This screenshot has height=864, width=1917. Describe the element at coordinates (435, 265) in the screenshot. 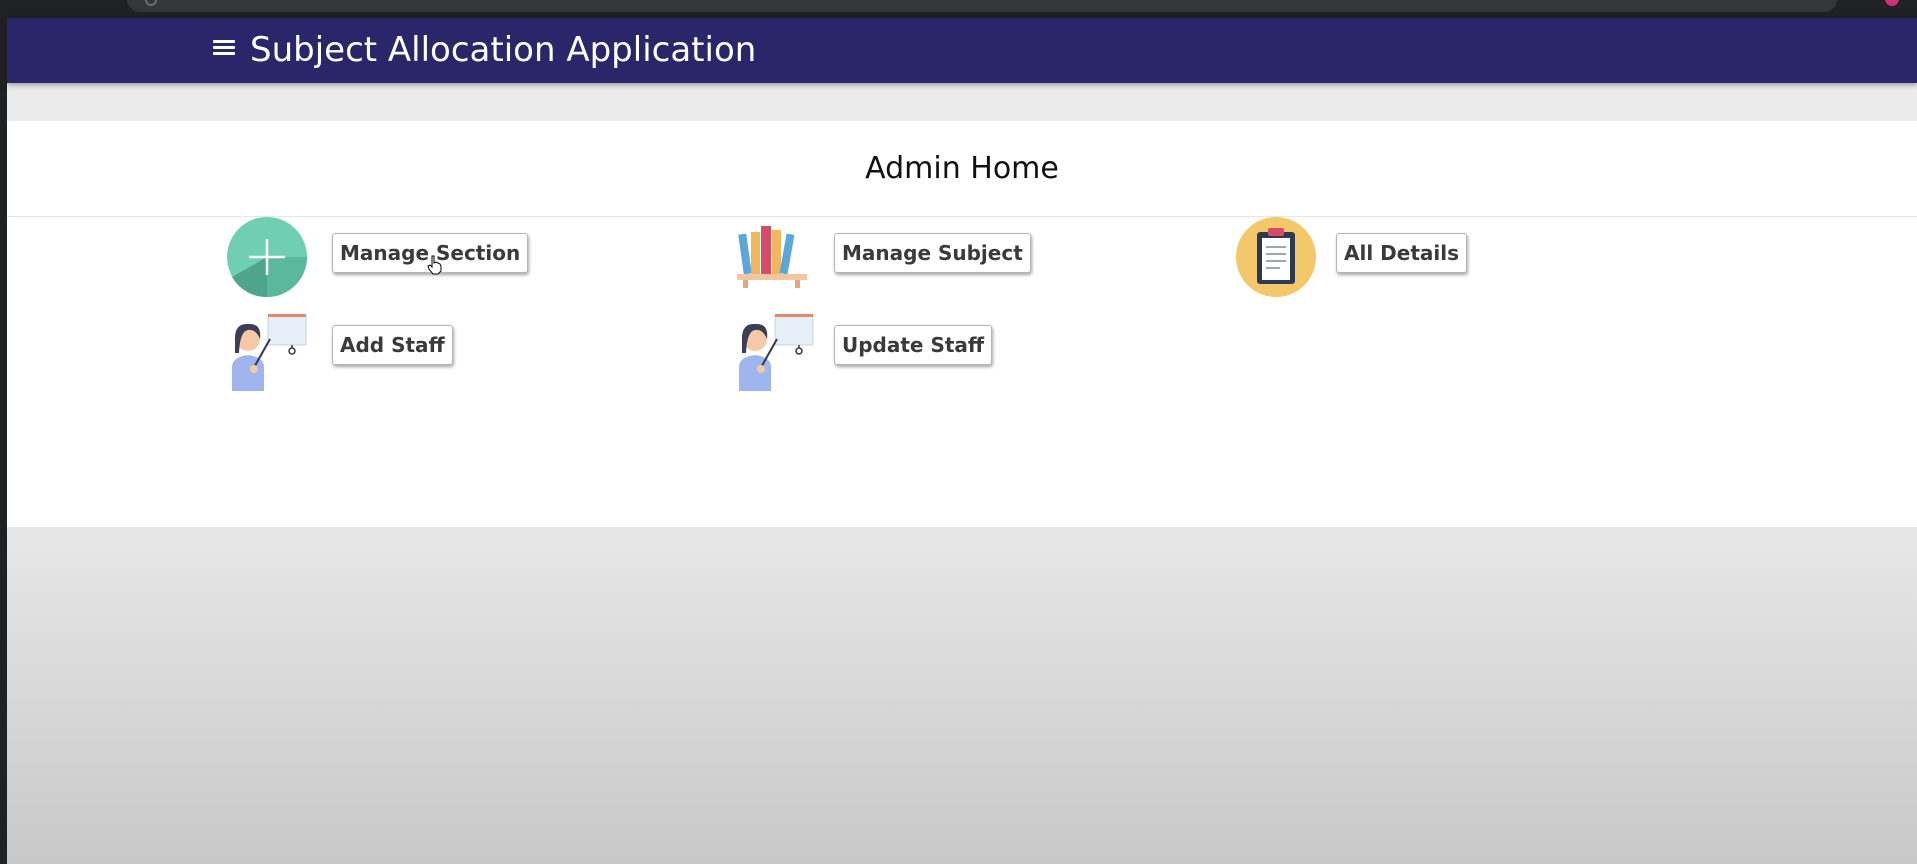

I see `hand-cursor-icon` at that location.